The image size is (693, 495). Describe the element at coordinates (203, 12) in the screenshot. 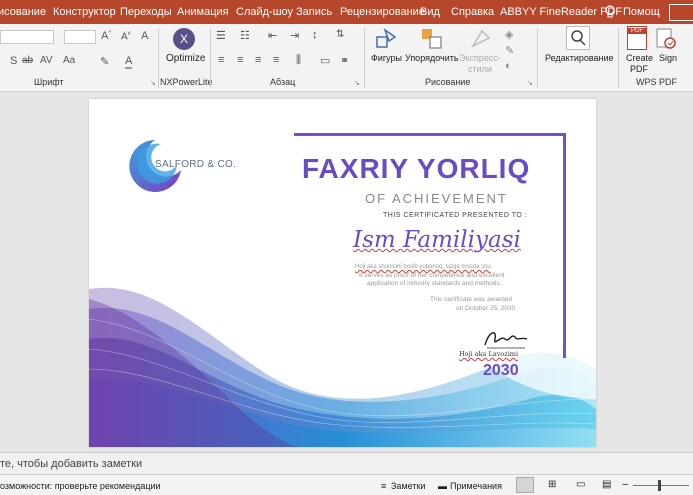

I see `tab-animations: Анимация` at that location.